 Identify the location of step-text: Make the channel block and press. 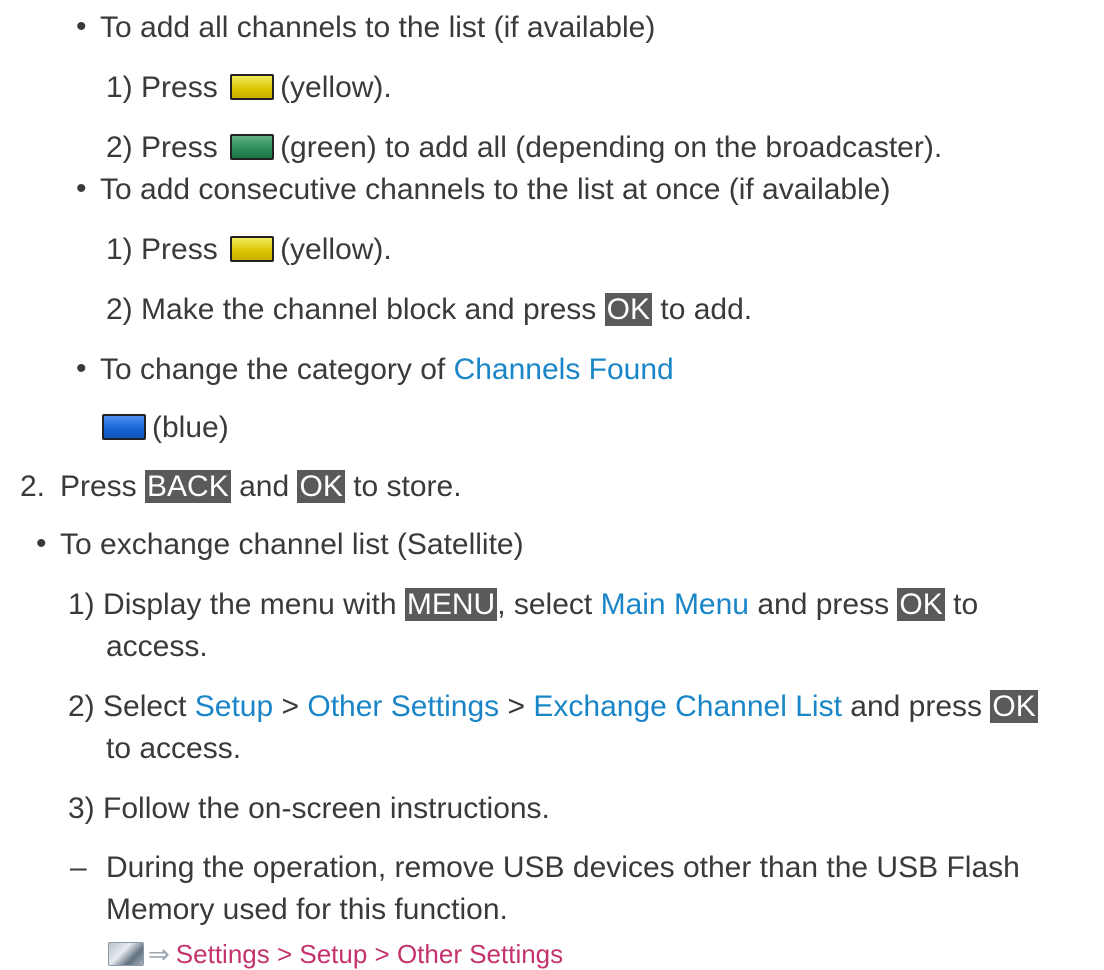
(369, 309).